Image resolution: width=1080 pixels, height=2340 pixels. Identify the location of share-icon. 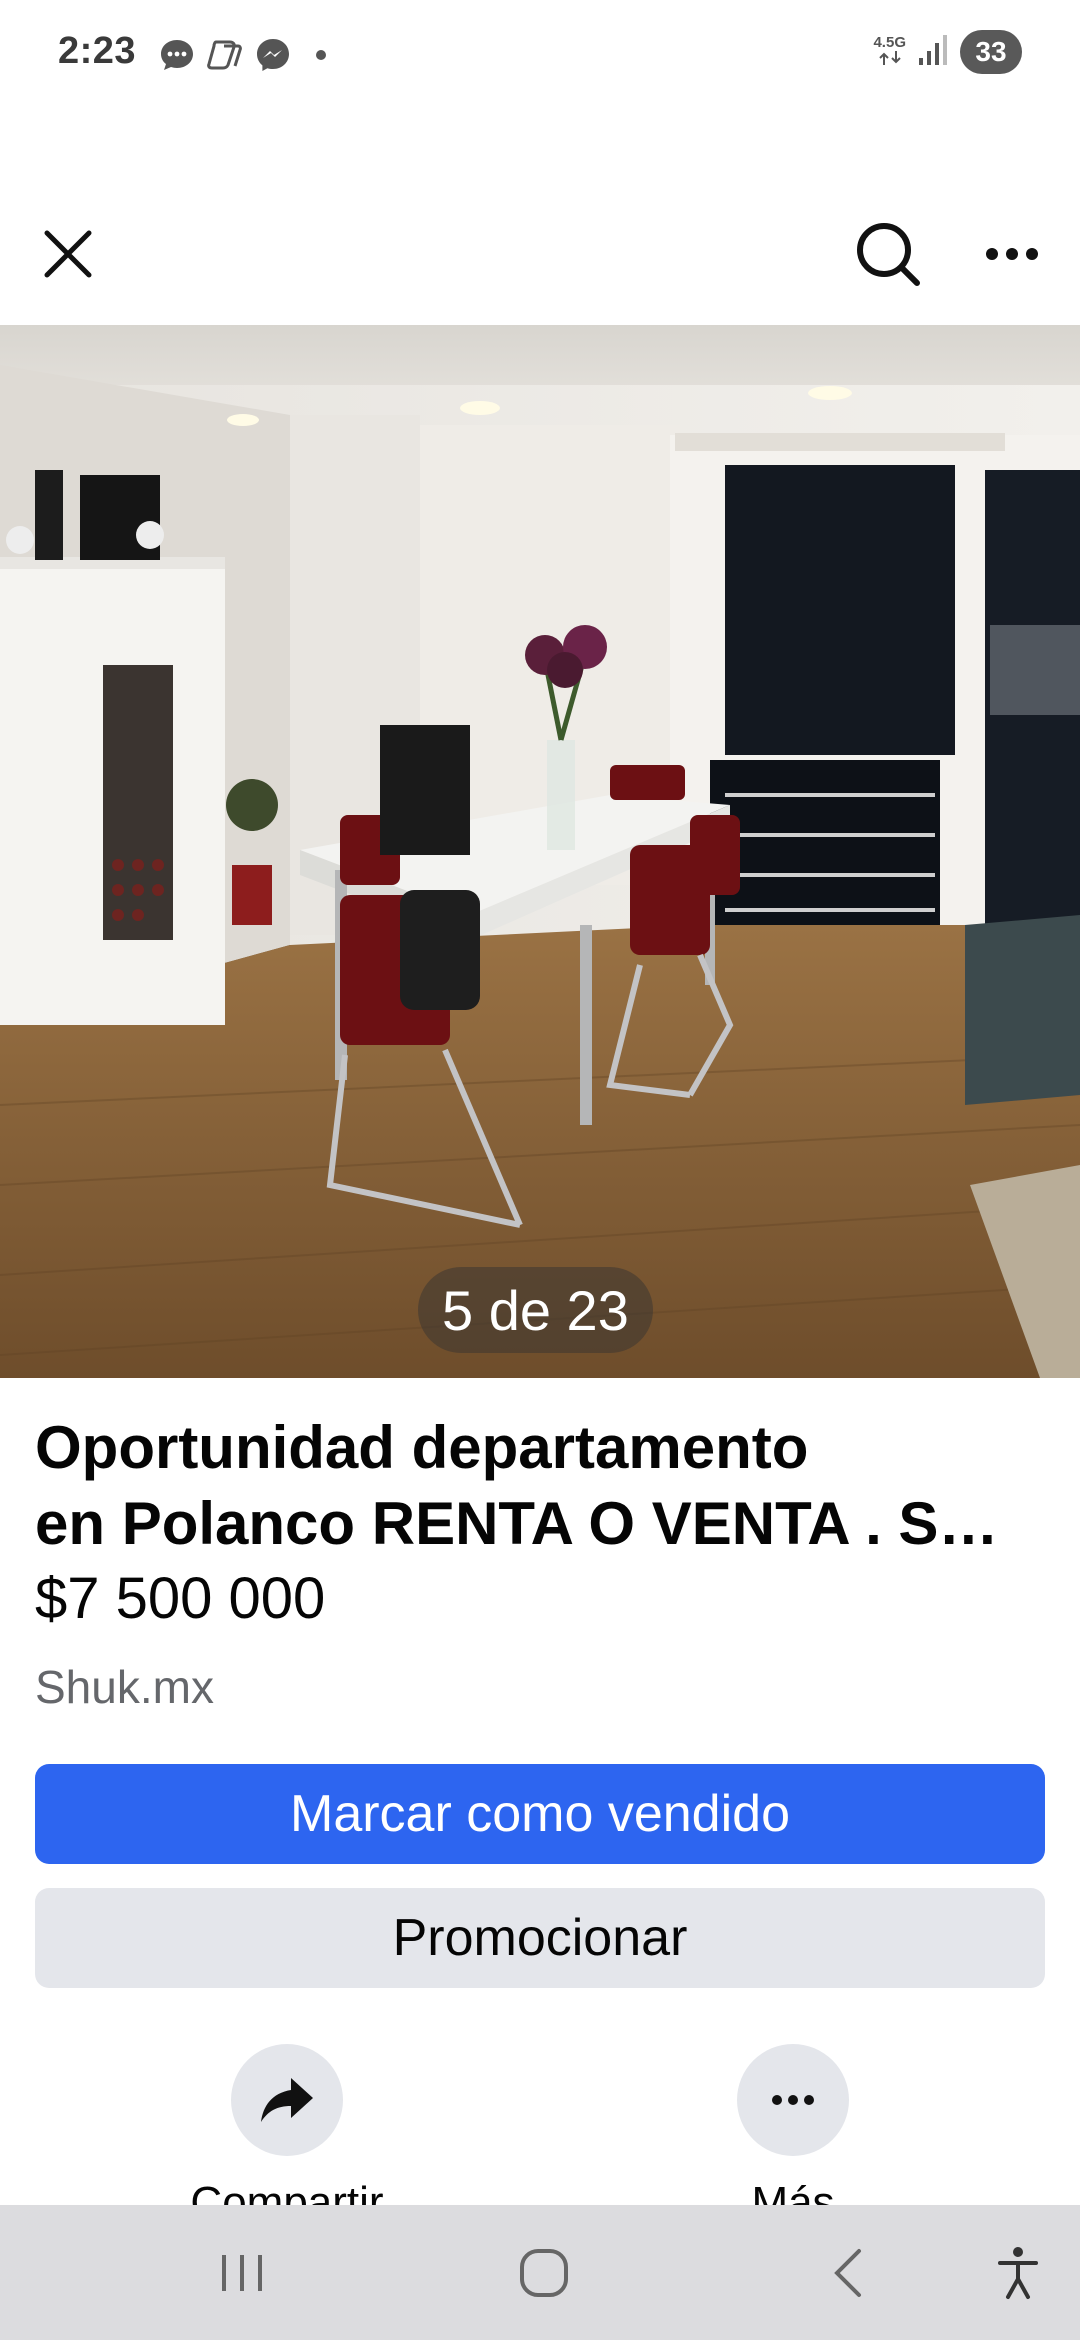
(287, 2100).